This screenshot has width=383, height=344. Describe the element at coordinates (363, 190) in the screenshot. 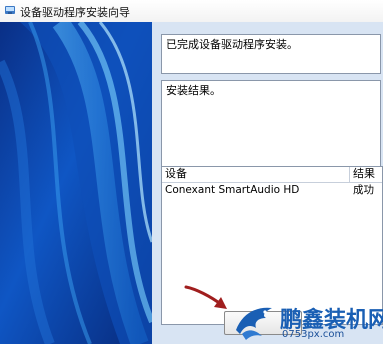

I see `install-result: 成功` at that location.